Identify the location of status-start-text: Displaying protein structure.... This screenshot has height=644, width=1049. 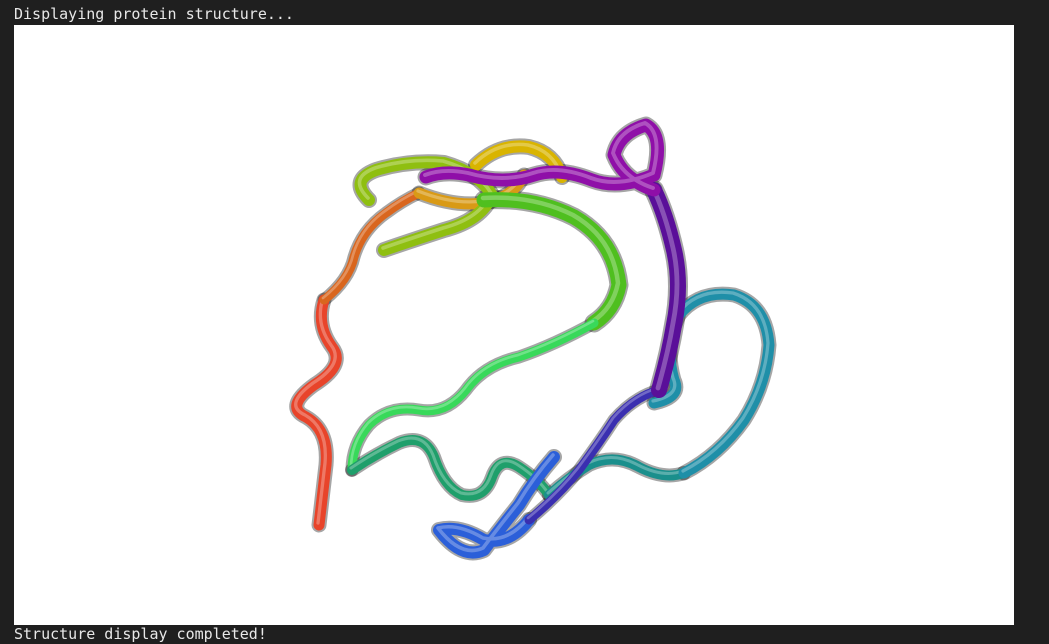
(154, 14).